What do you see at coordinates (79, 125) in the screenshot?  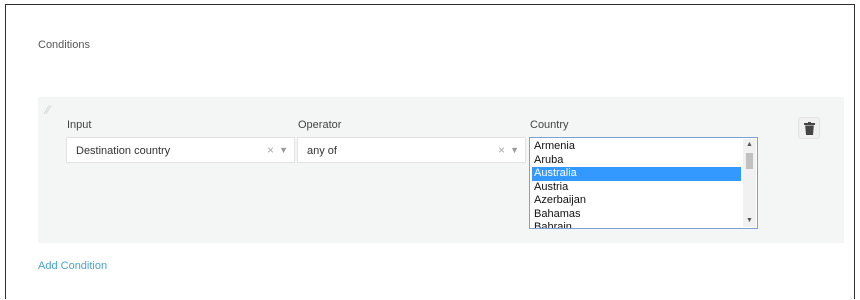 I see `input-label: Input` at bounding box center [79, 125].